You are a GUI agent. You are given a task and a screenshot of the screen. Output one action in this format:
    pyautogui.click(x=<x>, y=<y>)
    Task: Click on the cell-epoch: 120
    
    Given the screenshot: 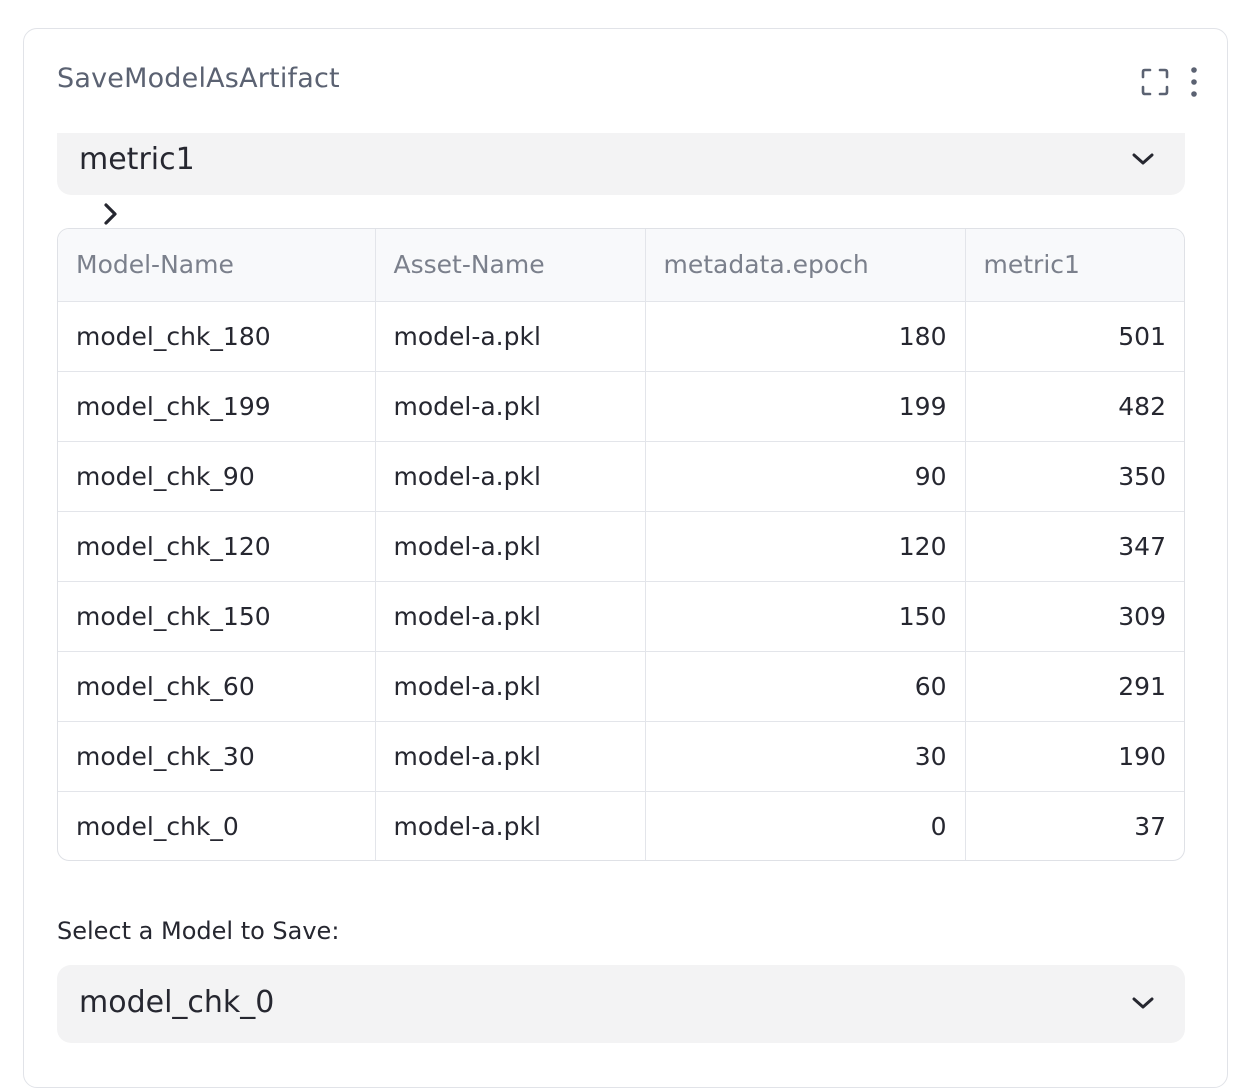 What is the action you would take?
    pyautogui.click(x=805, y=546)
    